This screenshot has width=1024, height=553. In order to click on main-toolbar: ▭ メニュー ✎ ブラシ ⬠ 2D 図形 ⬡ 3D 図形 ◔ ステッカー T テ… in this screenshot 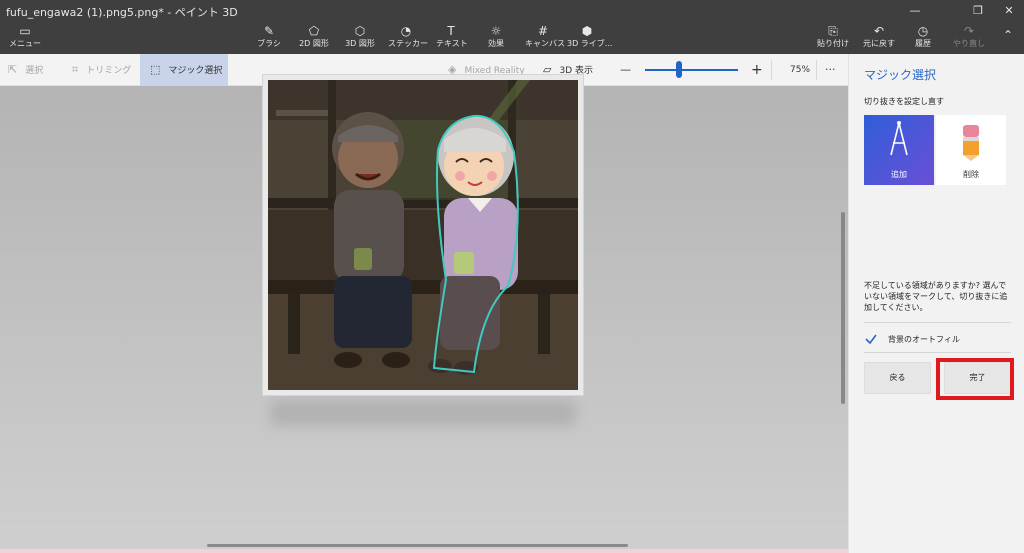, I will do `click(512, 38)`.